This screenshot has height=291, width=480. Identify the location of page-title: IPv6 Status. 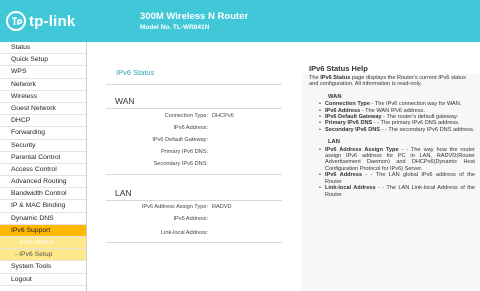
(135, 72).